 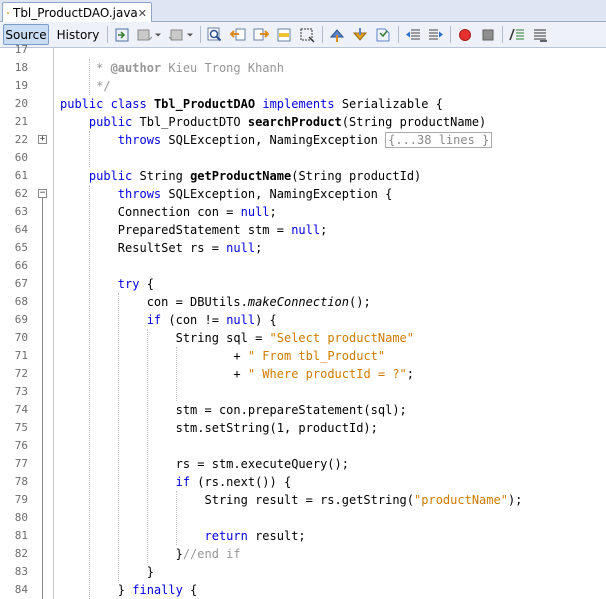 I want to click on tab-history-label: History, so click(x=78, y=34).